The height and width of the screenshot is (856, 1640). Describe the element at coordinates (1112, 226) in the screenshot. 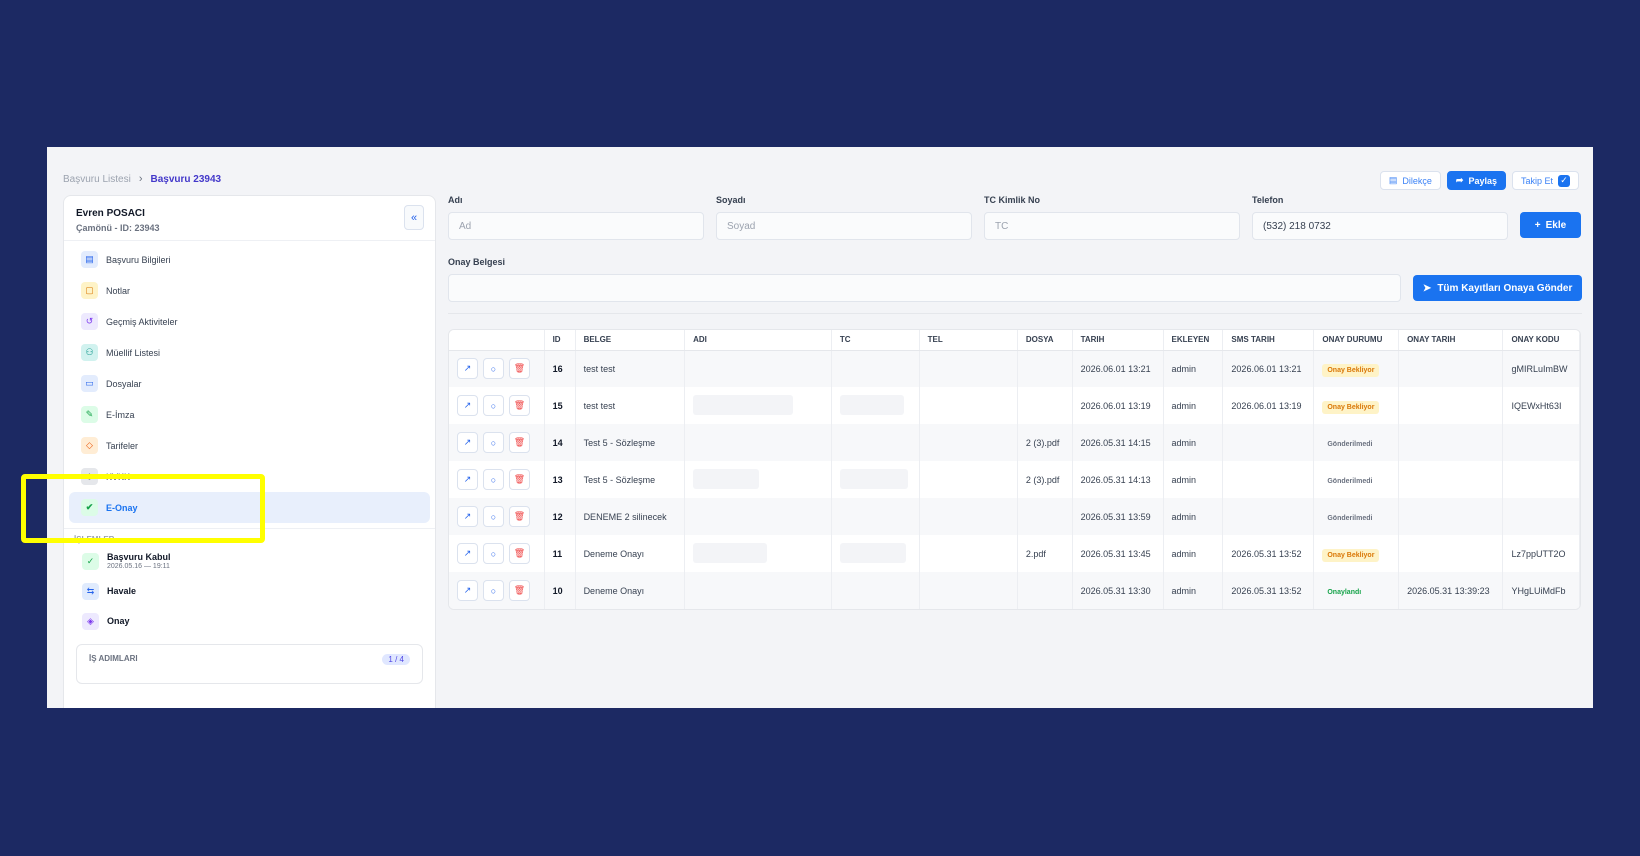

I see `tc-input: TC` at that location.